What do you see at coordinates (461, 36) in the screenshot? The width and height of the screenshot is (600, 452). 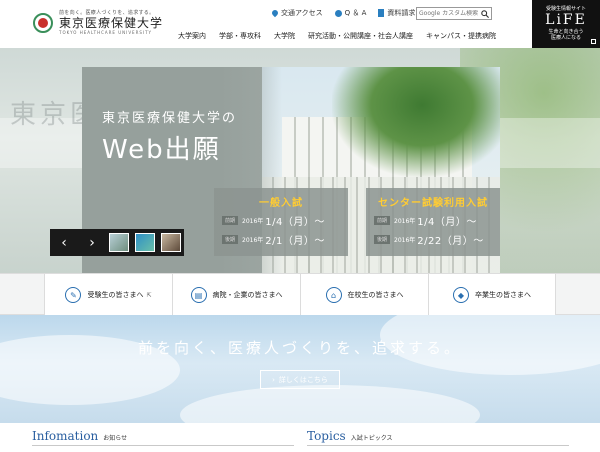 I see `nav-campus: キャンパス・提携病院` at bounding box center [461, 36].